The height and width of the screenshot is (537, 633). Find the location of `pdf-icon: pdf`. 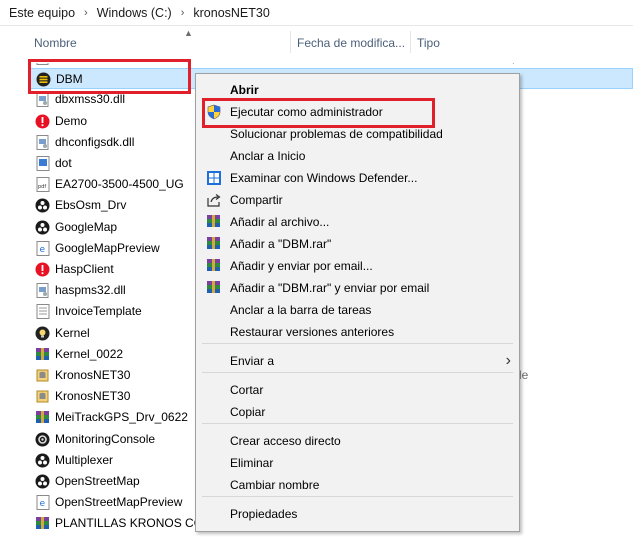

pdf-icon: pdf is located at coordinates (42, 185).